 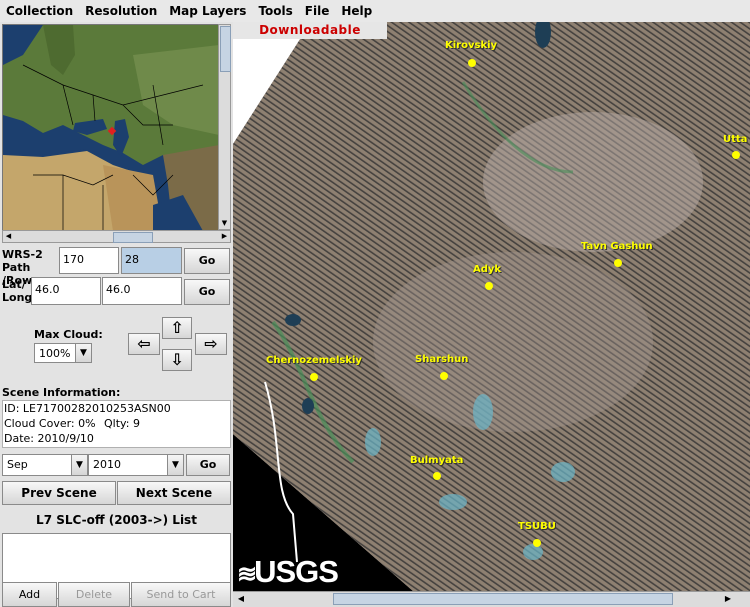 I want to click on overview-map-image, so click(x=111, y=128).